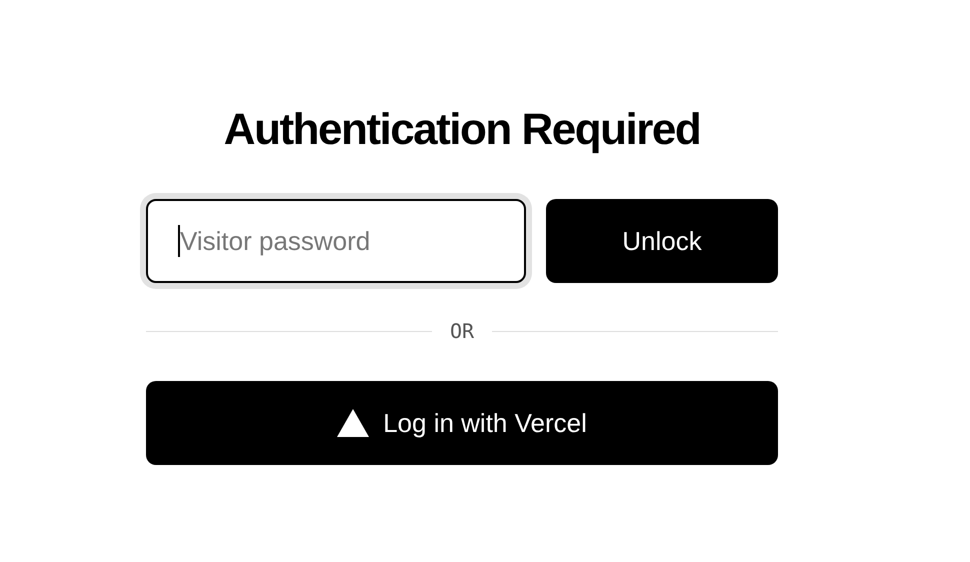  What do you see at coordinates (462, 130) in the screenshot?
I see `page-title: Authentication Required` at bounding box center [462, 130].